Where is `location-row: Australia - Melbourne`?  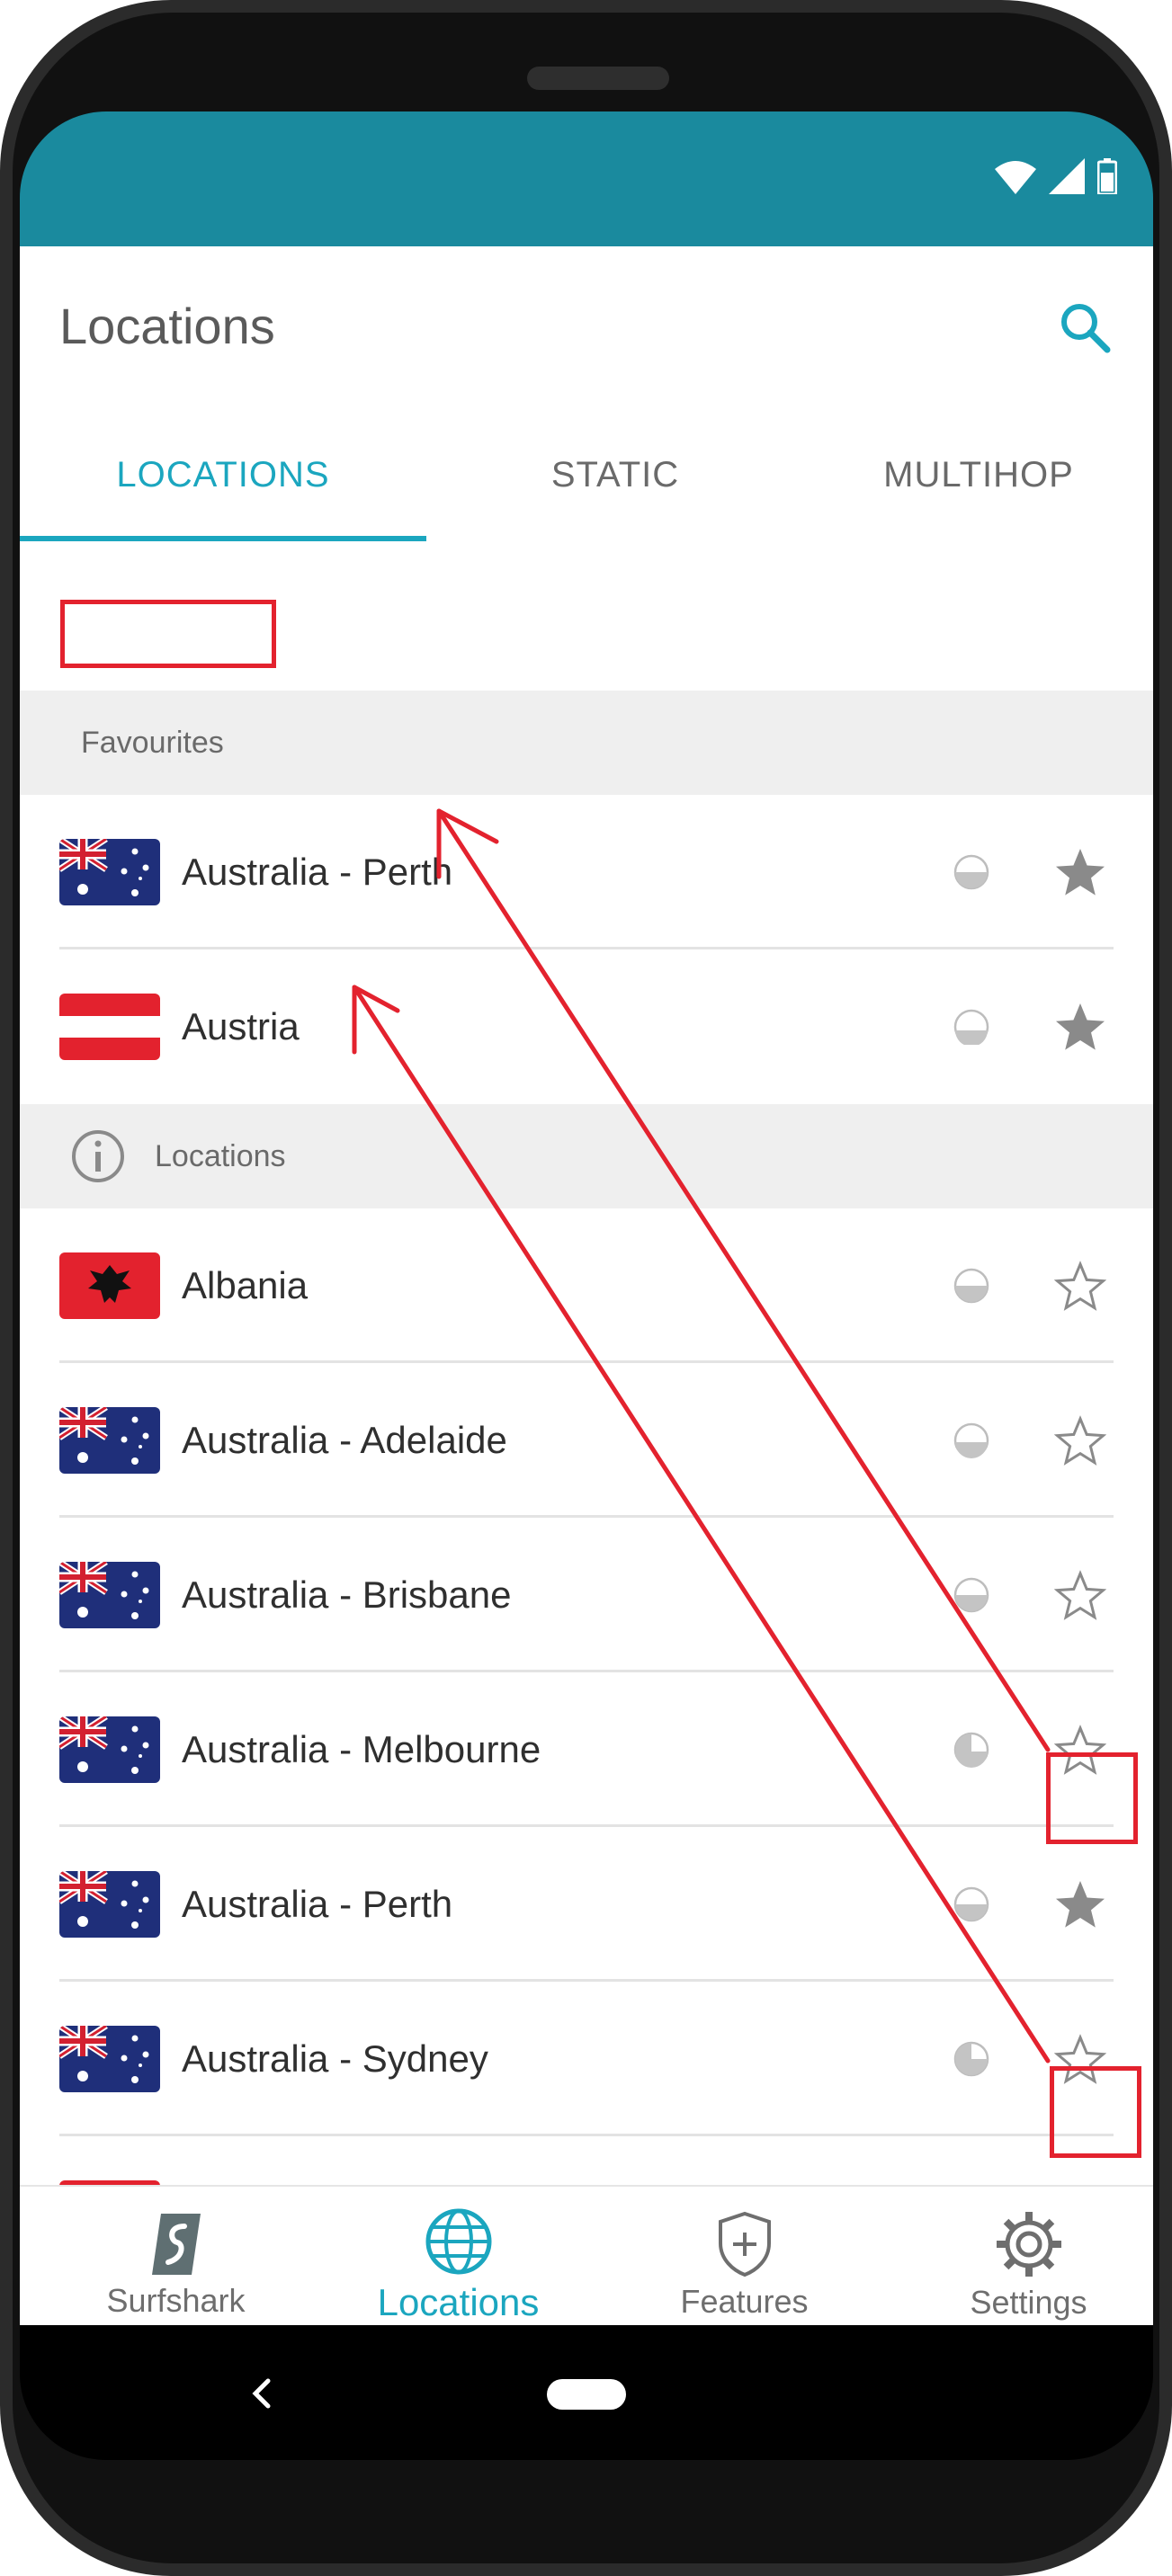 location-row: Australia - Melbourne is located at coordinates (586, 1750).